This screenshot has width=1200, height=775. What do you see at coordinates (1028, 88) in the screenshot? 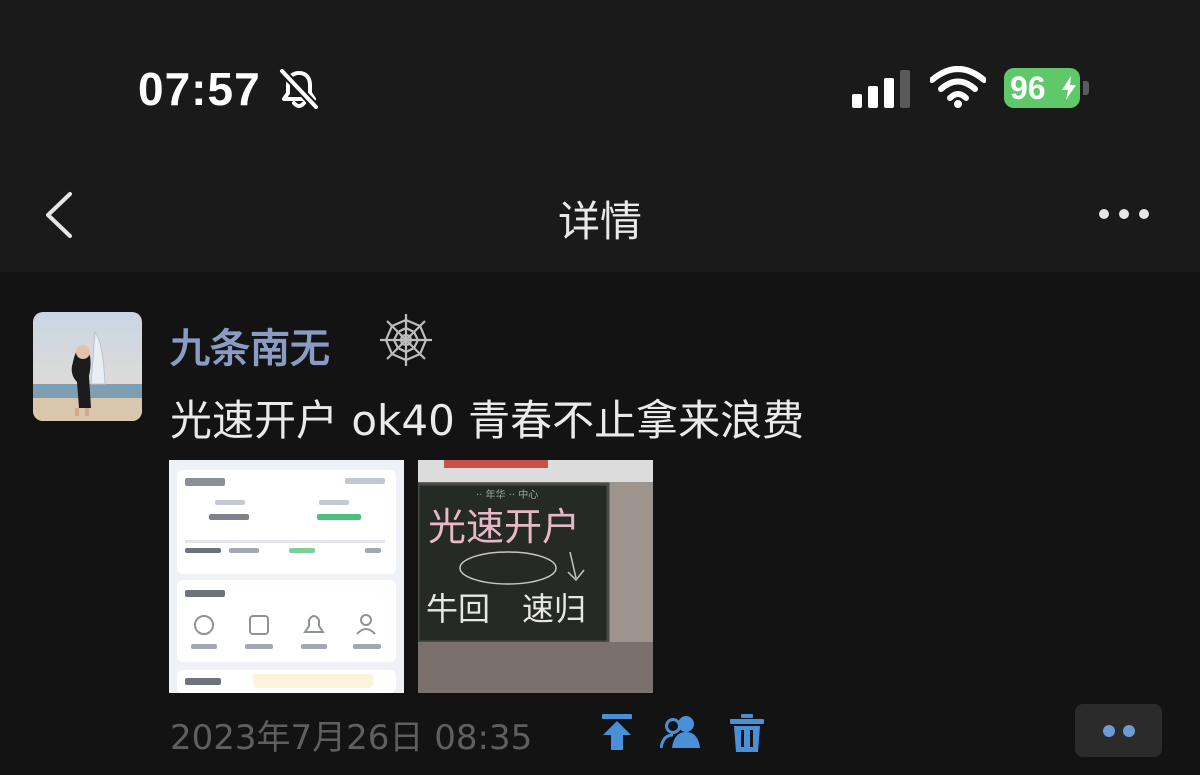
I see `battery-level: 96` at bounding box center [1028, 88].